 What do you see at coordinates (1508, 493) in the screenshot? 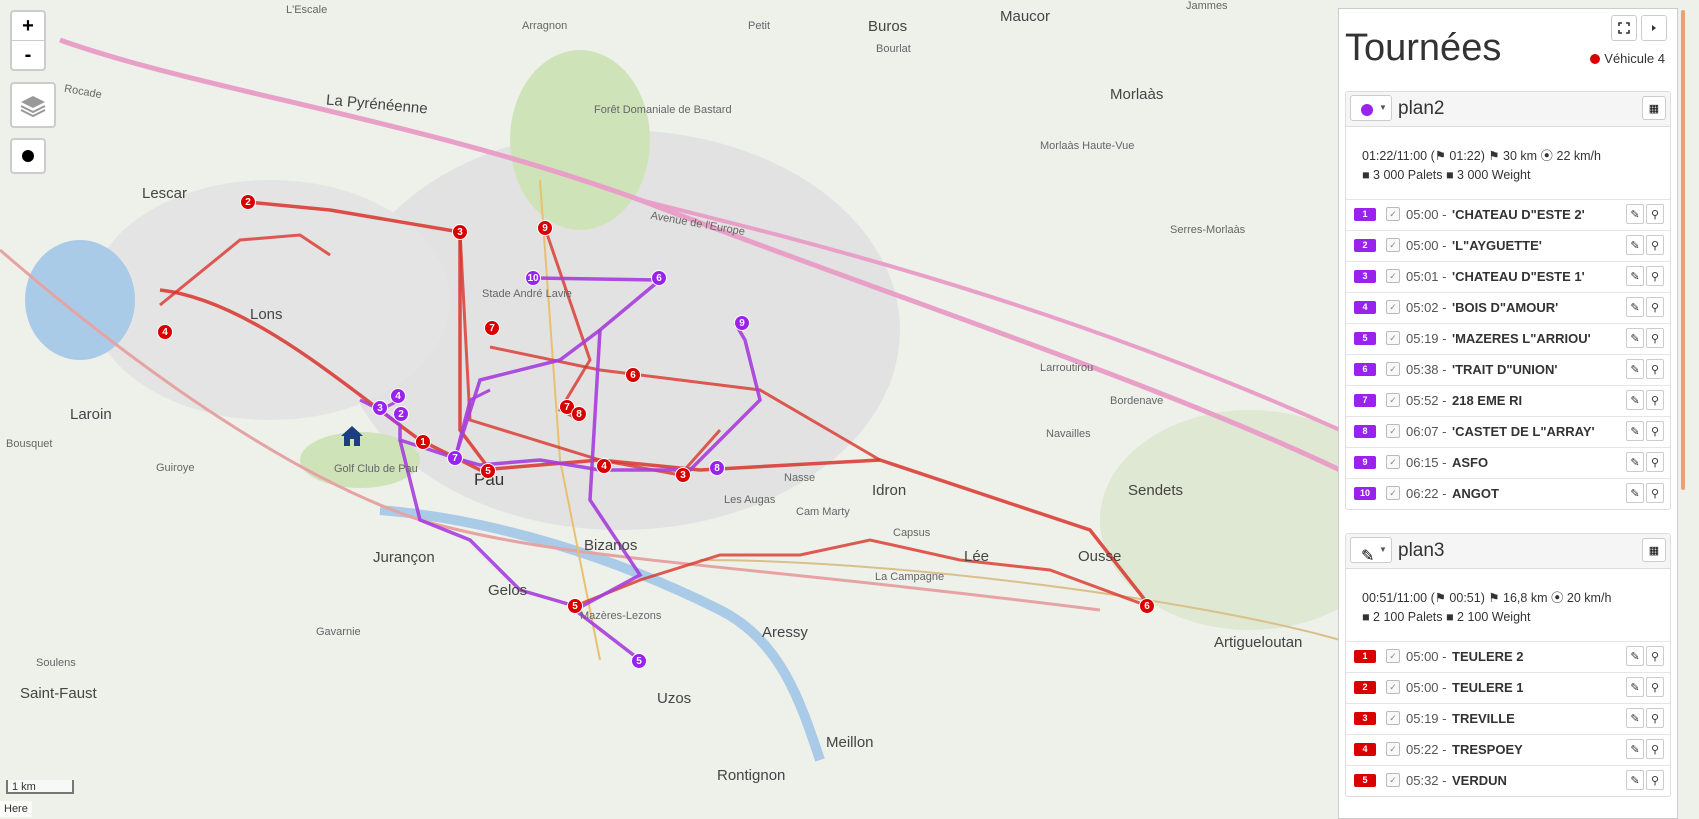
I see `stop-row: 10 ✓ 06:22 - ANGOT ✎ ⚲` at bounding box center [1508, 493].